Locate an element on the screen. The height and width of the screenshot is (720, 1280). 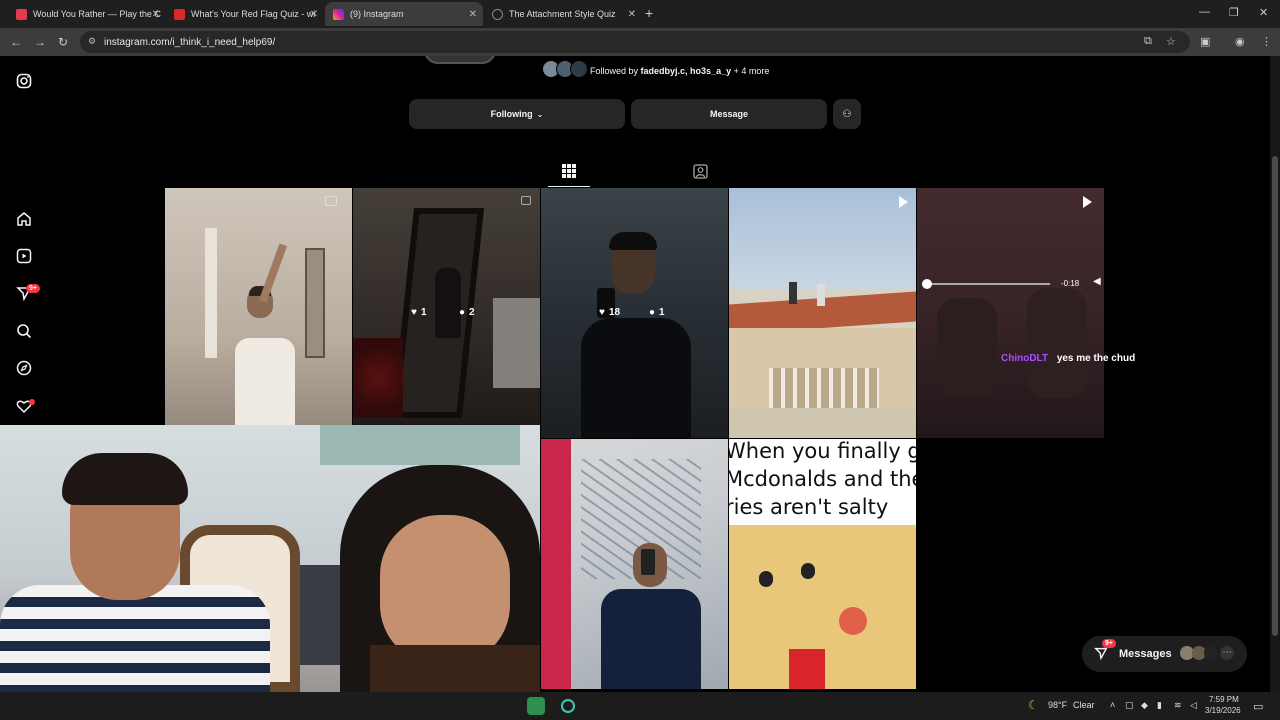
install-app-icon: ⧉ is located at coordinates (1148, 41).